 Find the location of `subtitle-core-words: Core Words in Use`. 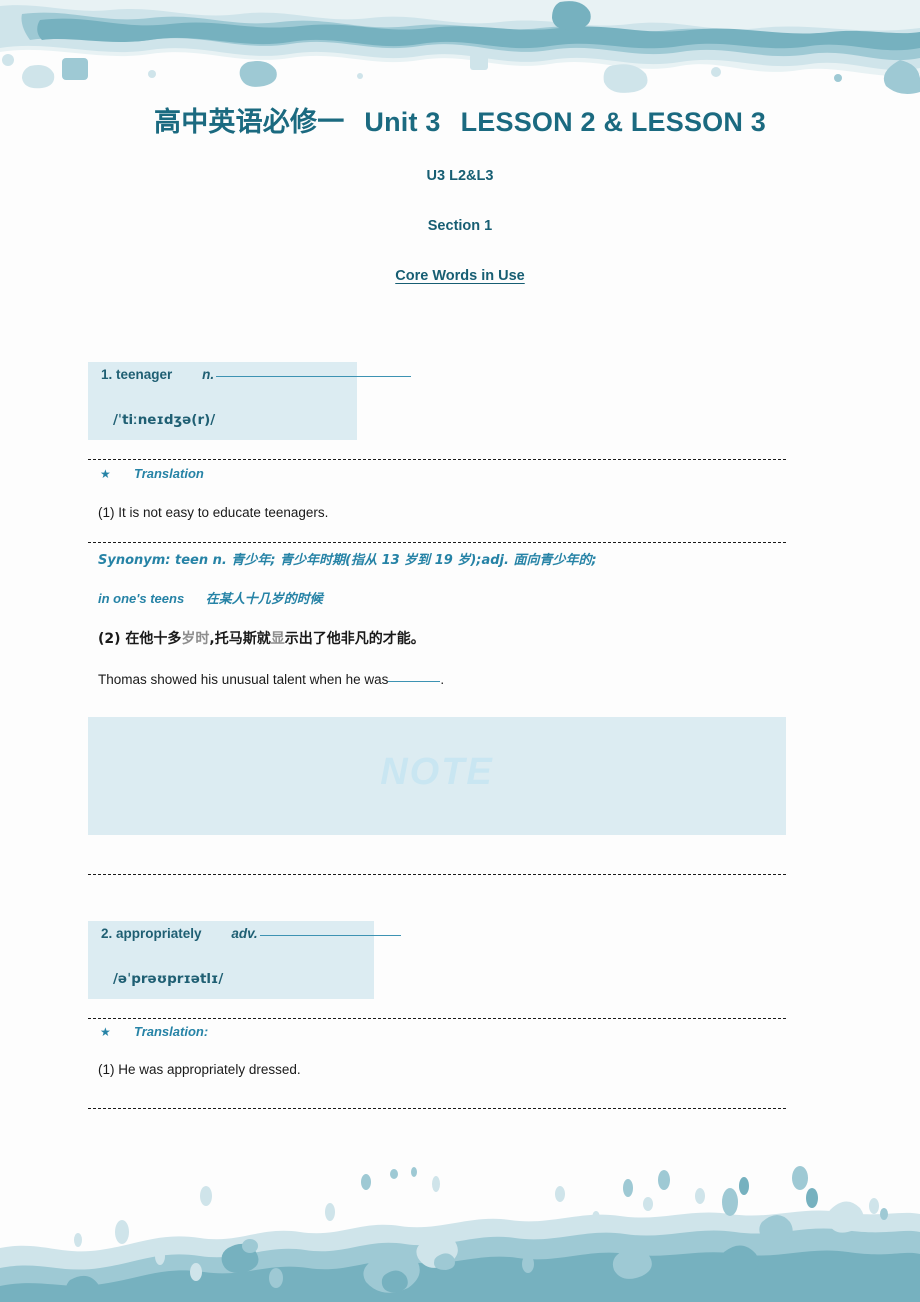

subtitle-core-words: Core Words in Use is located at coordinates (460, 276).